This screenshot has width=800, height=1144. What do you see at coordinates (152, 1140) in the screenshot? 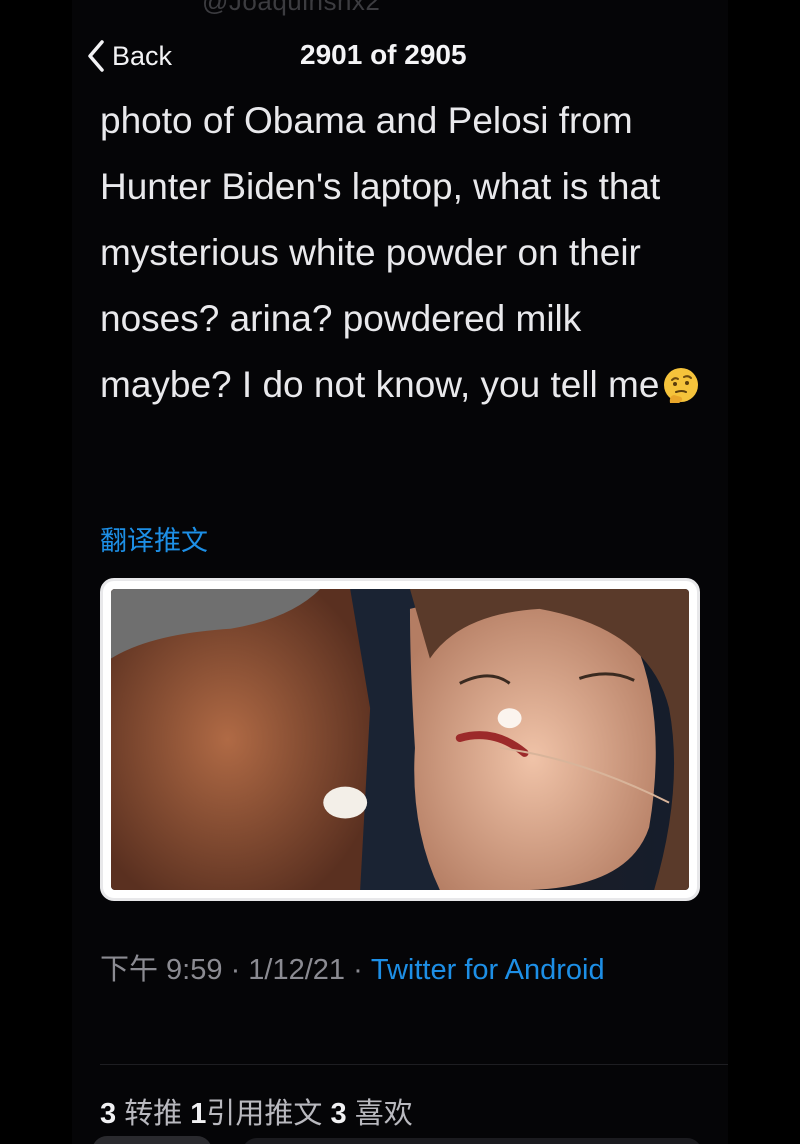
I see `action-bar-left` at bounding box center [152, 1140].